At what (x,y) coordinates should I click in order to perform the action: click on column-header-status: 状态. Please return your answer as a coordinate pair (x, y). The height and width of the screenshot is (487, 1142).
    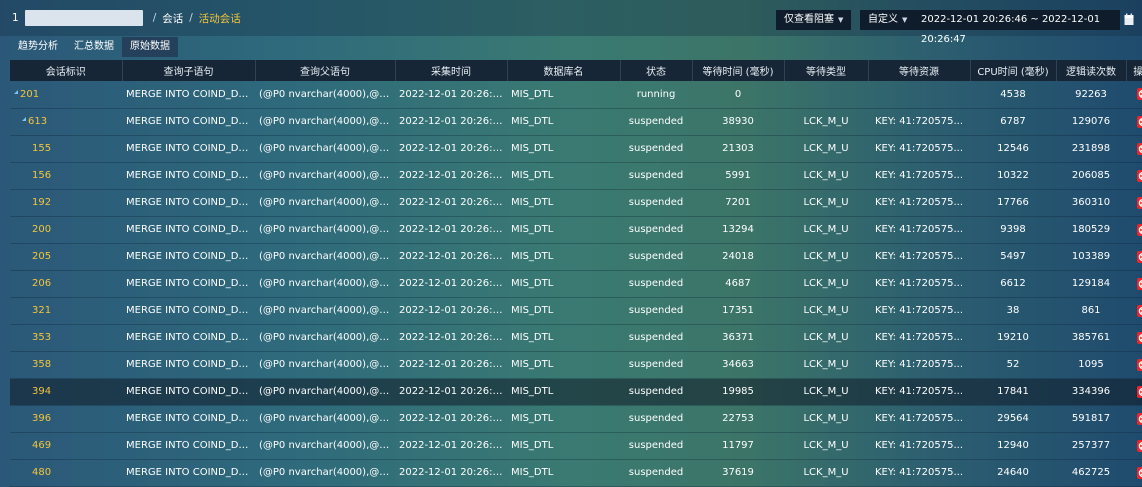
    Looking at the image, I should click on (656, 70).